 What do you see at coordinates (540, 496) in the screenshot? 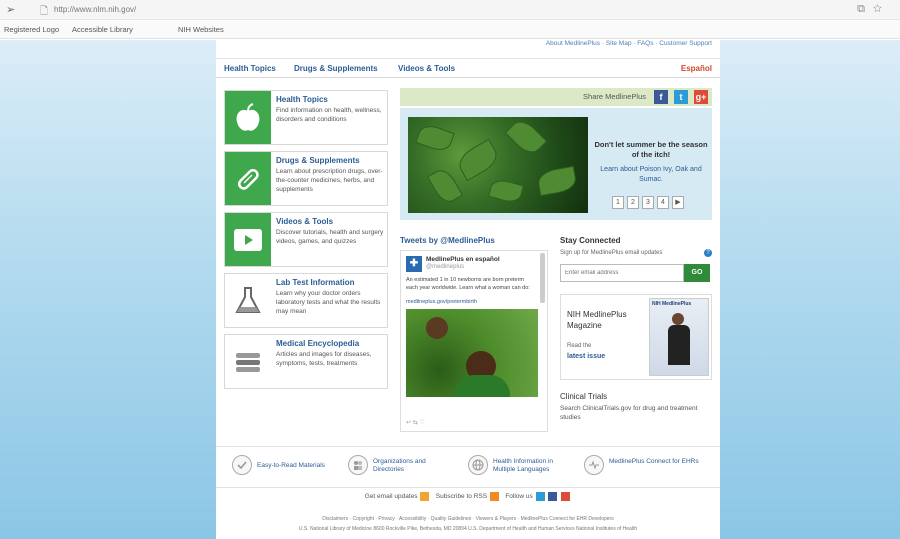
I see `twitter-follow-icon` at bounding box center [540, 496].